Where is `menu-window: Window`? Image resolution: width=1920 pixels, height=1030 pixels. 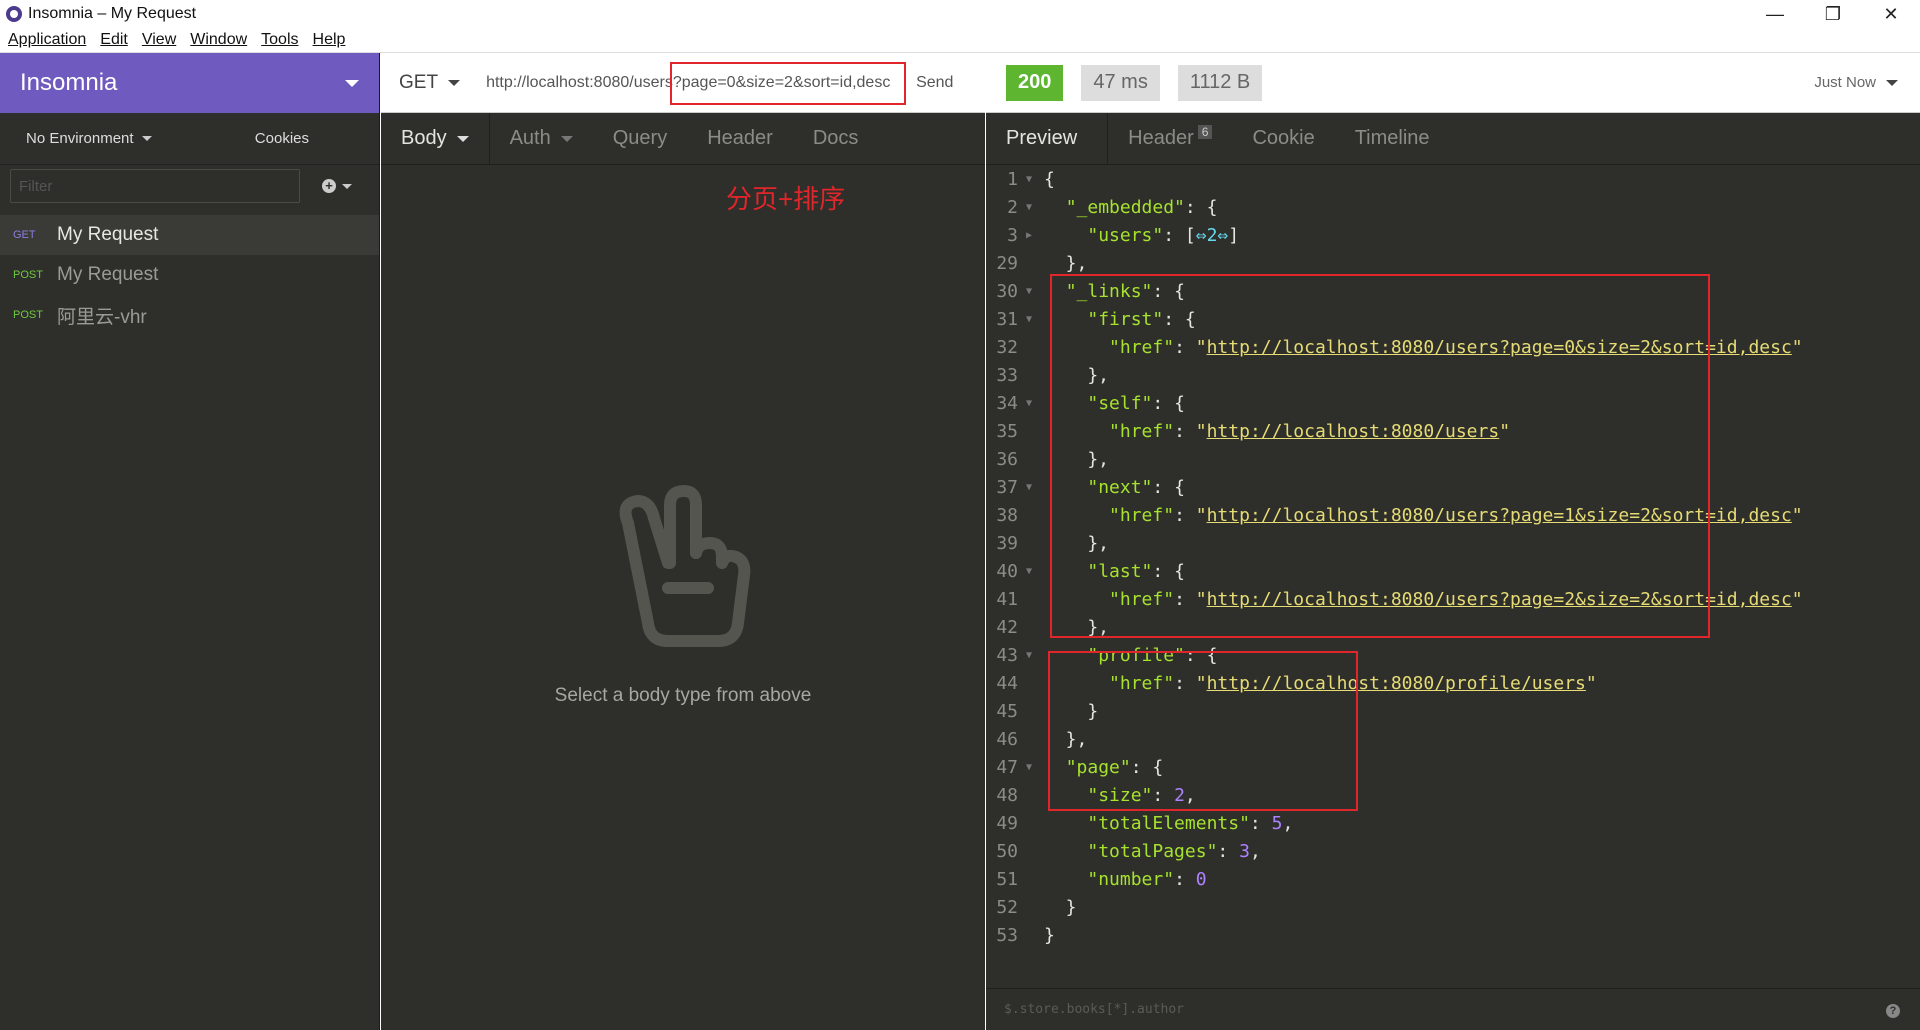 menu-window: Window is located at coordinates (218, 40).